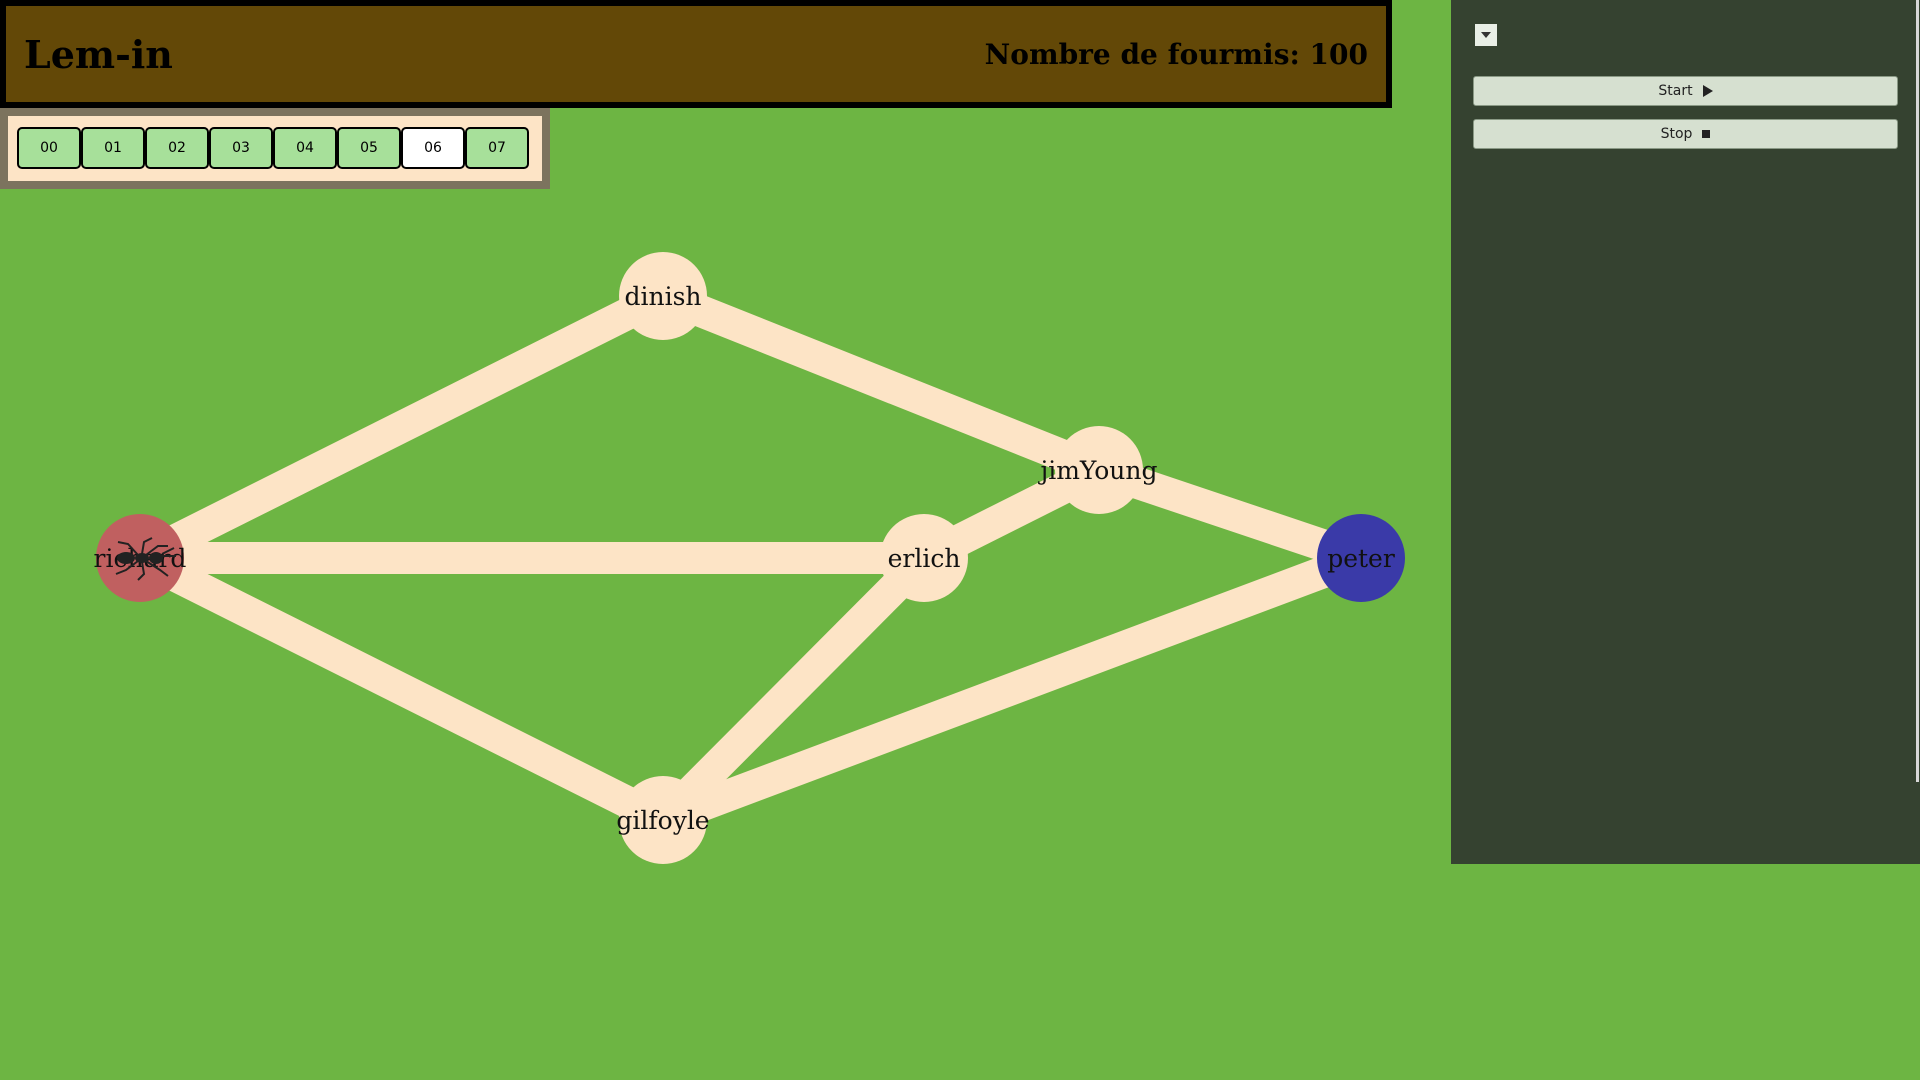 This screenshot has height=1080, width=1920. I want to click on map-selector: 00 01 02 03 04 05 06 07, so click(275, 148).